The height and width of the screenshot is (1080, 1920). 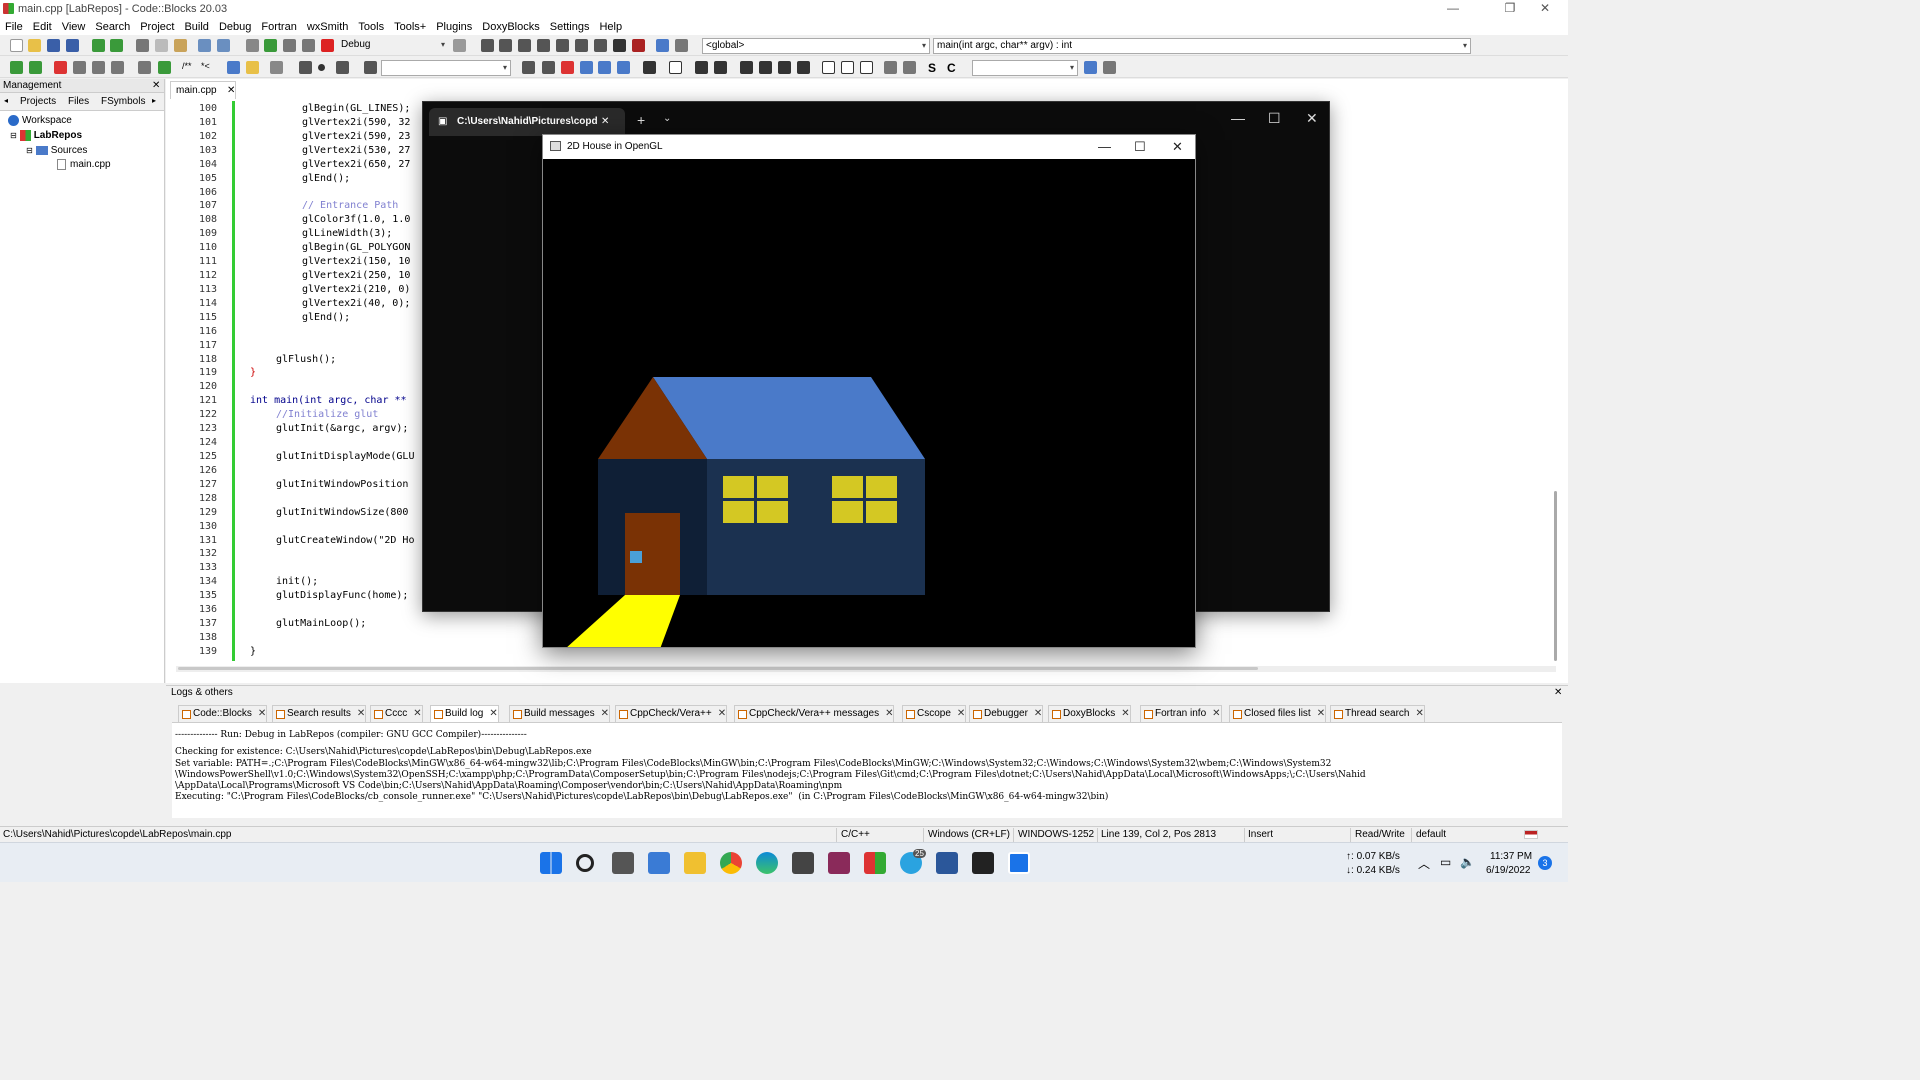 What do you see at coordinates (638, 45) in the screenshot?
I see `stop-debug-icon` at bounding box center [638, 45].